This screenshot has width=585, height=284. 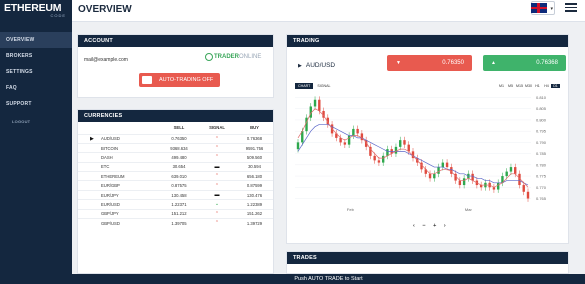 I want to click on buy-value: 30.594, so click(x=254, y=166).